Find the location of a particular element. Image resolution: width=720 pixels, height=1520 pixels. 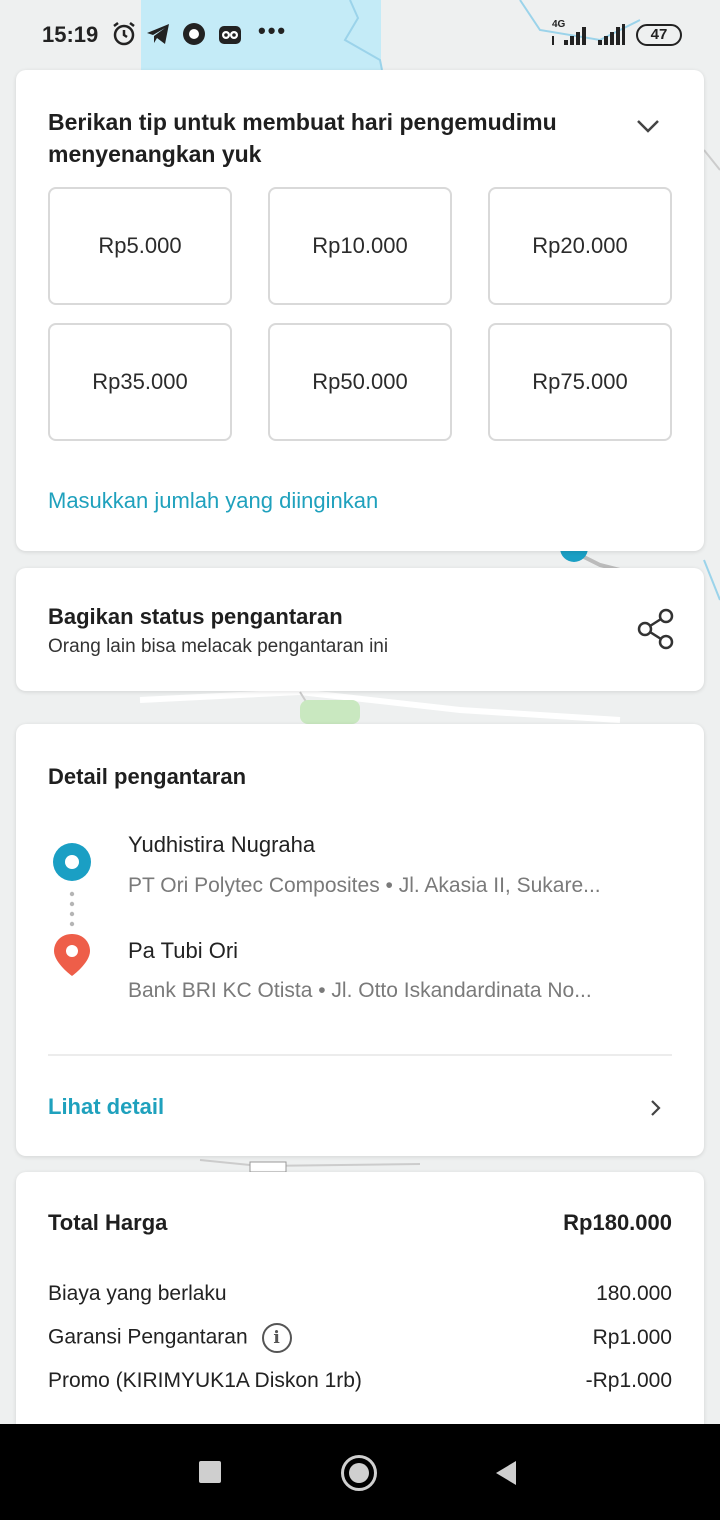

price-row-label: Promo (KIRIMYUK1A Diskon 1rb) is located at coordinates (205, 1380).